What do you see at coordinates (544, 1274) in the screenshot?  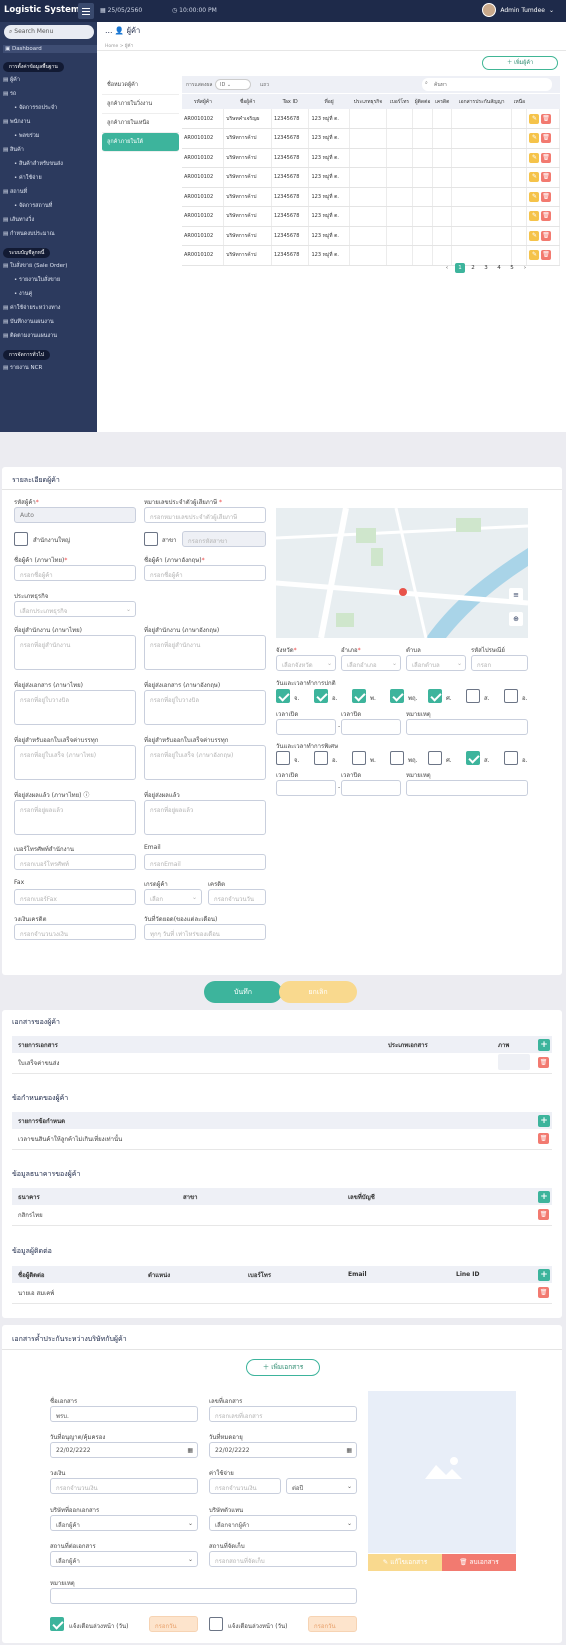 I see `add-contact-button: +` at bounding box center [544, 1274].